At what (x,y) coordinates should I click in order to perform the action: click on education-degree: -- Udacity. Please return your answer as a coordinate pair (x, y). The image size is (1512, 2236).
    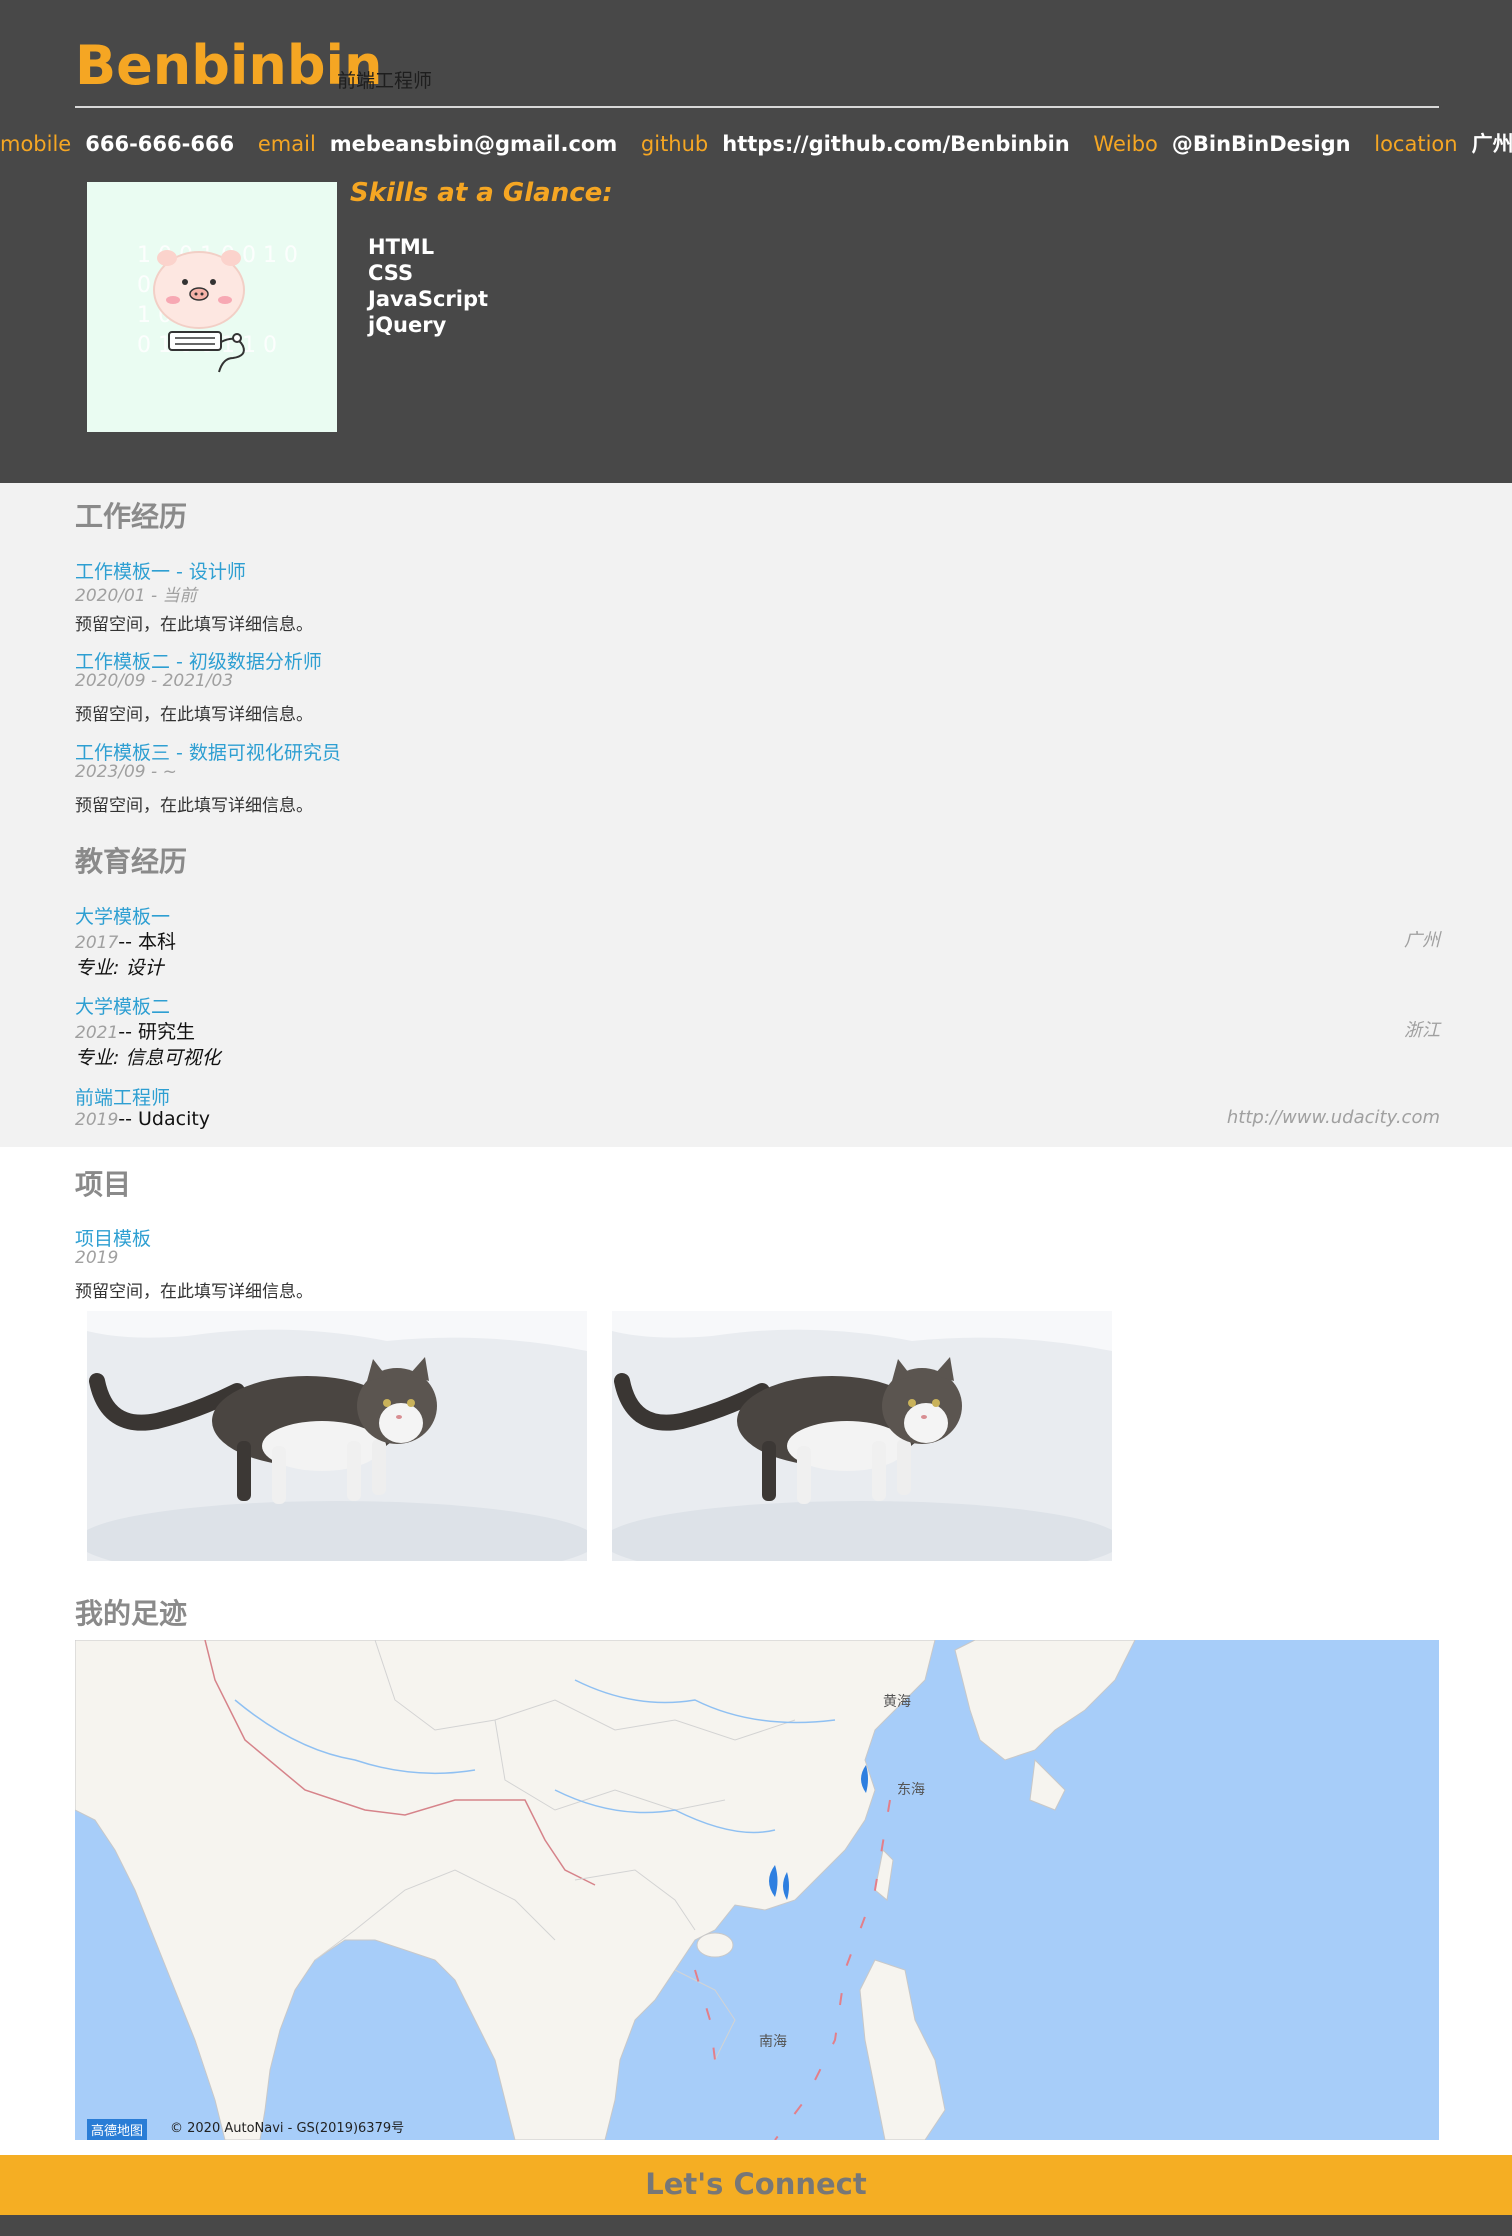
    Looking at the image, I should click on (164, 1119).